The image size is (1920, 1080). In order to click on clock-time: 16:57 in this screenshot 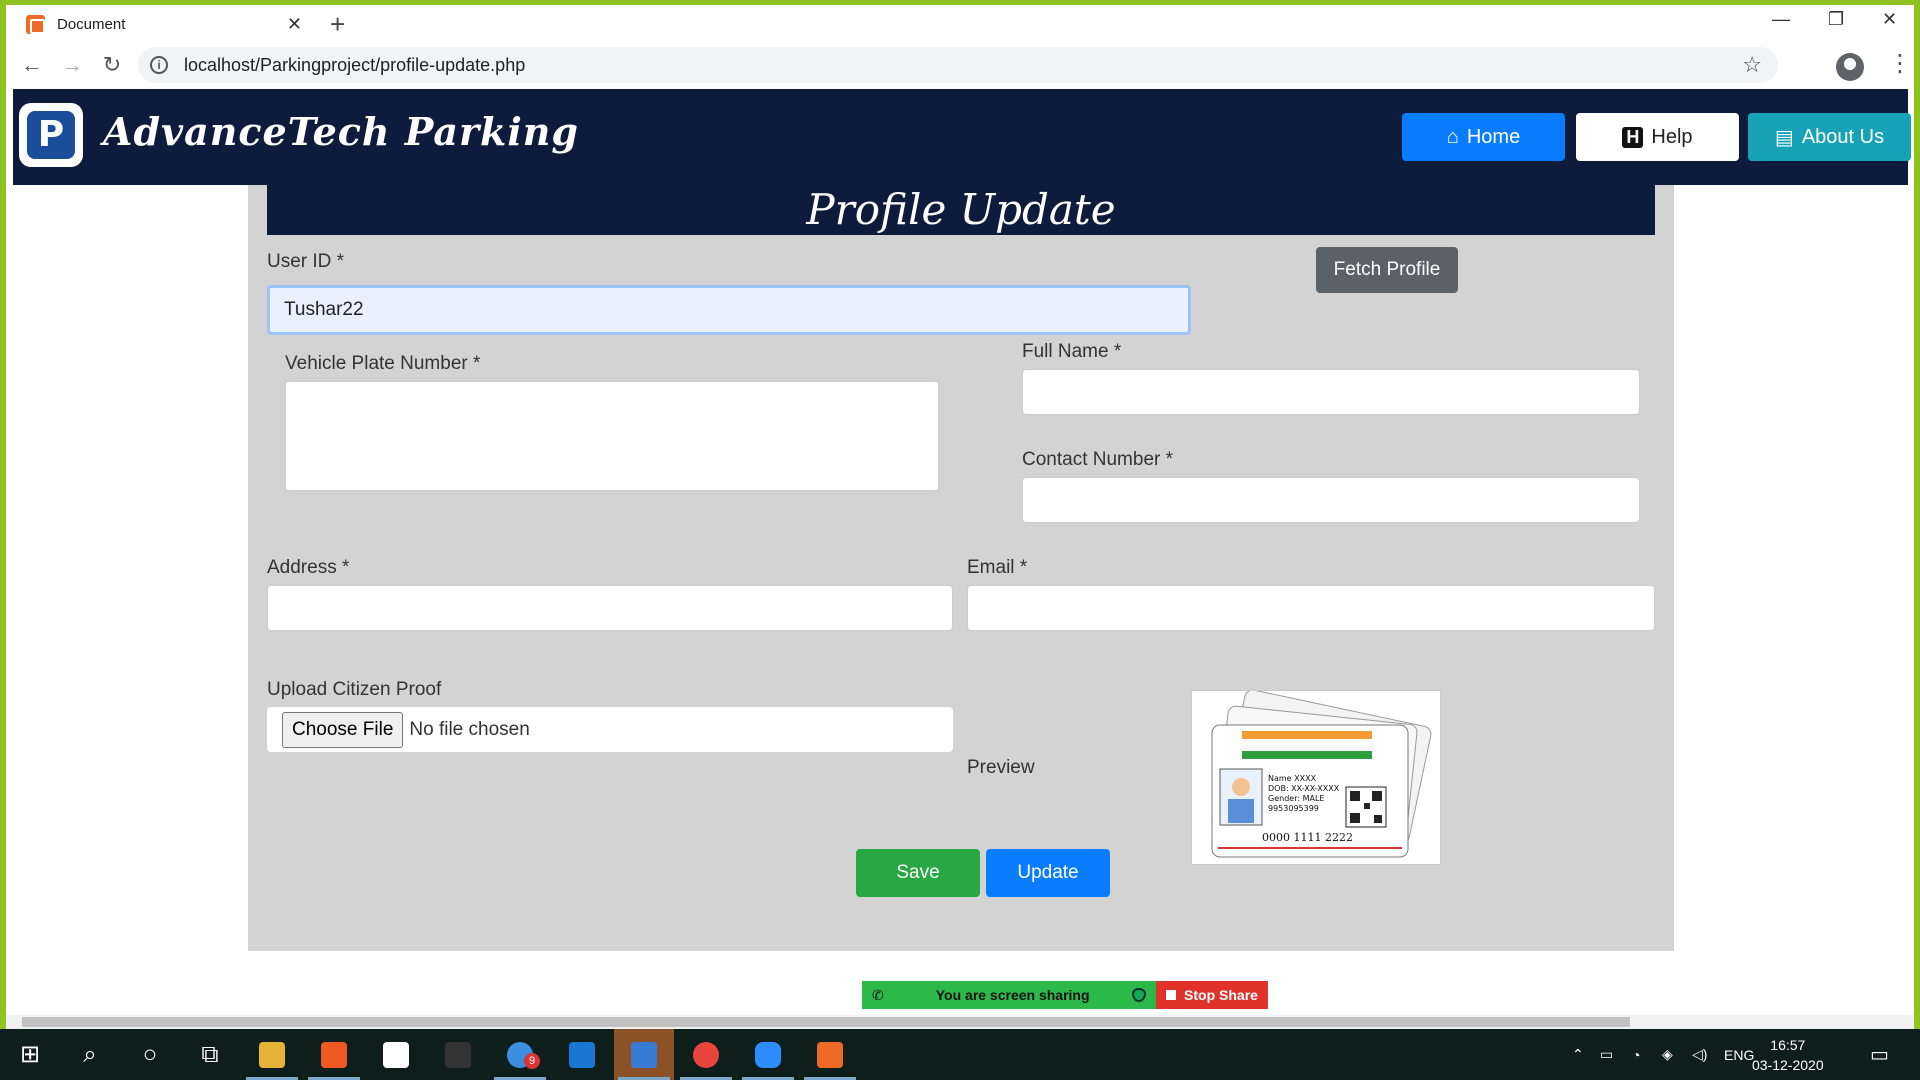, I will do `click(1788, 1045)`.